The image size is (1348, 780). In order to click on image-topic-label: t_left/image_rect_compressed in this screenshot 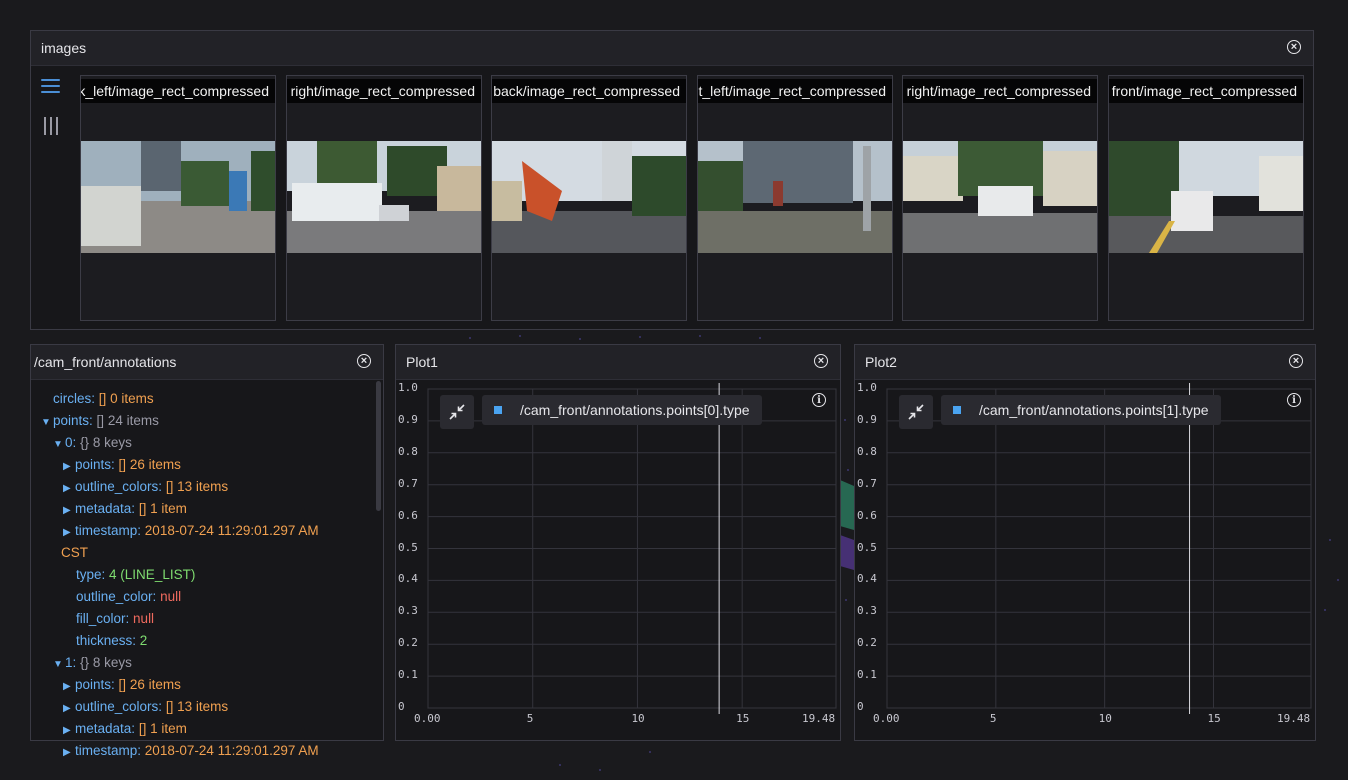, I will do `click(795, 91)`.